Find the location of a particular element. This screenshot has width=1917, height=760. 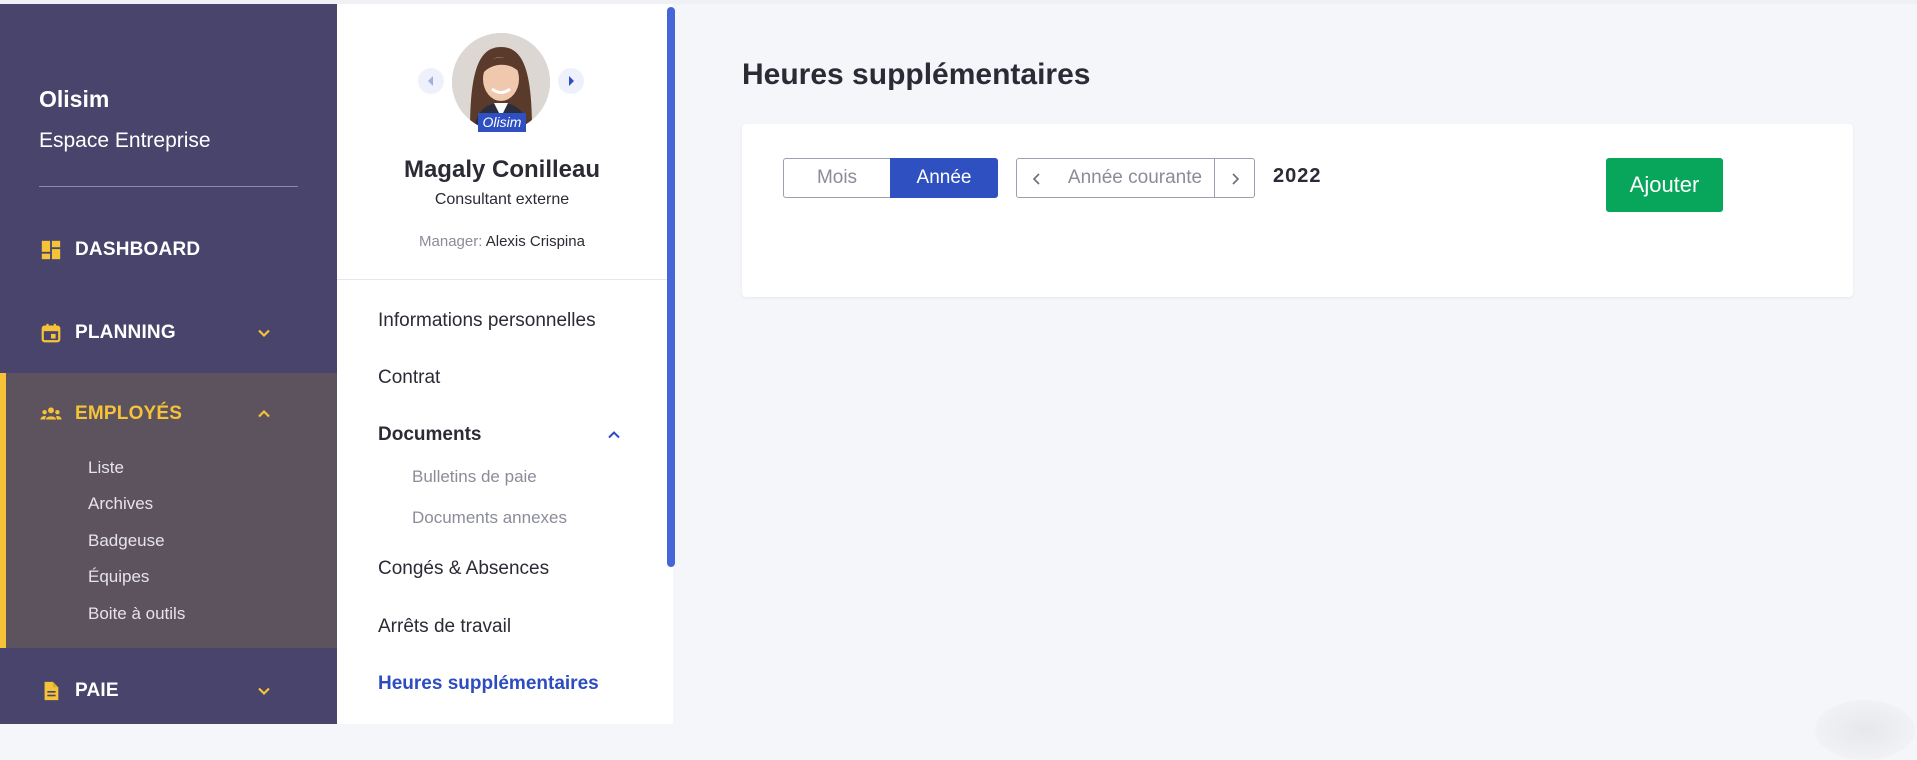

panel-scrollbar is located at coordinates (671, 287).